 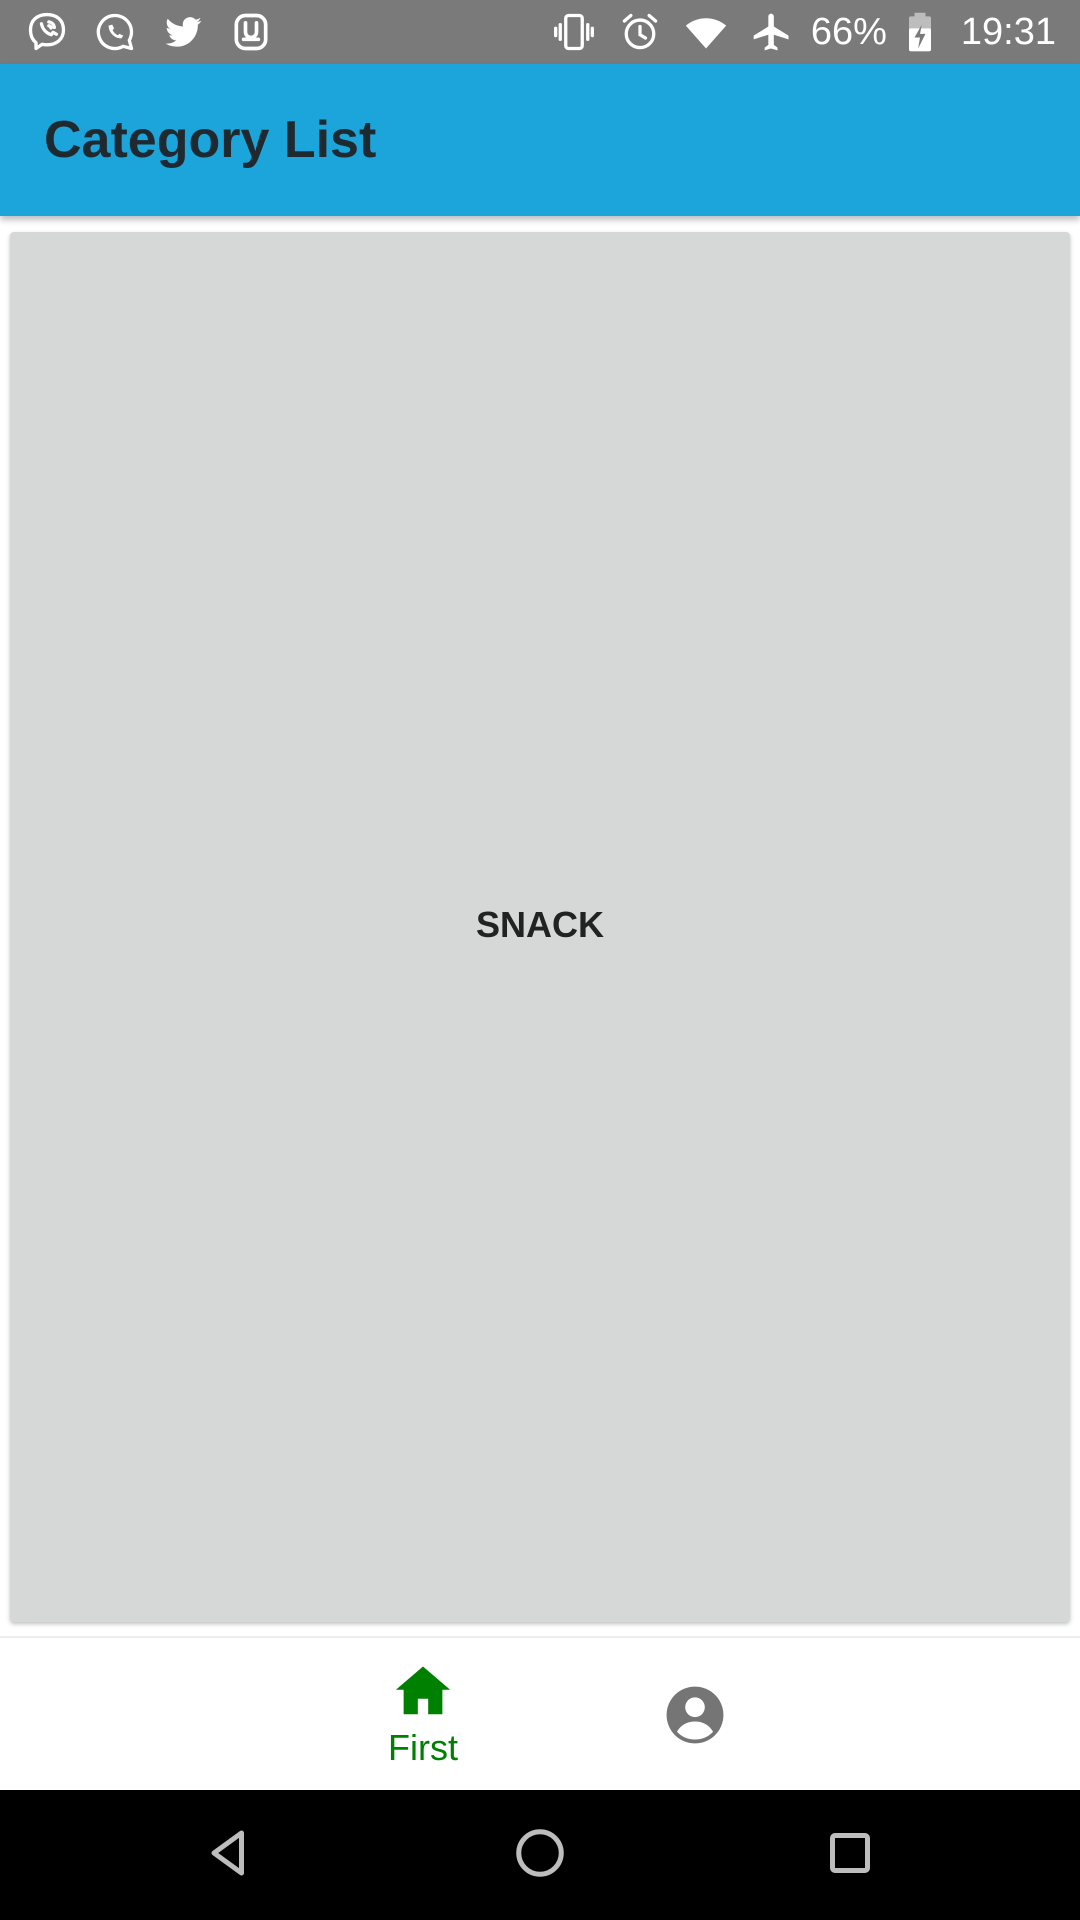 What do you see at coordinates (183, 32) in the screenshot?
I see `twitter-icon` at bounding box center [183, 32].